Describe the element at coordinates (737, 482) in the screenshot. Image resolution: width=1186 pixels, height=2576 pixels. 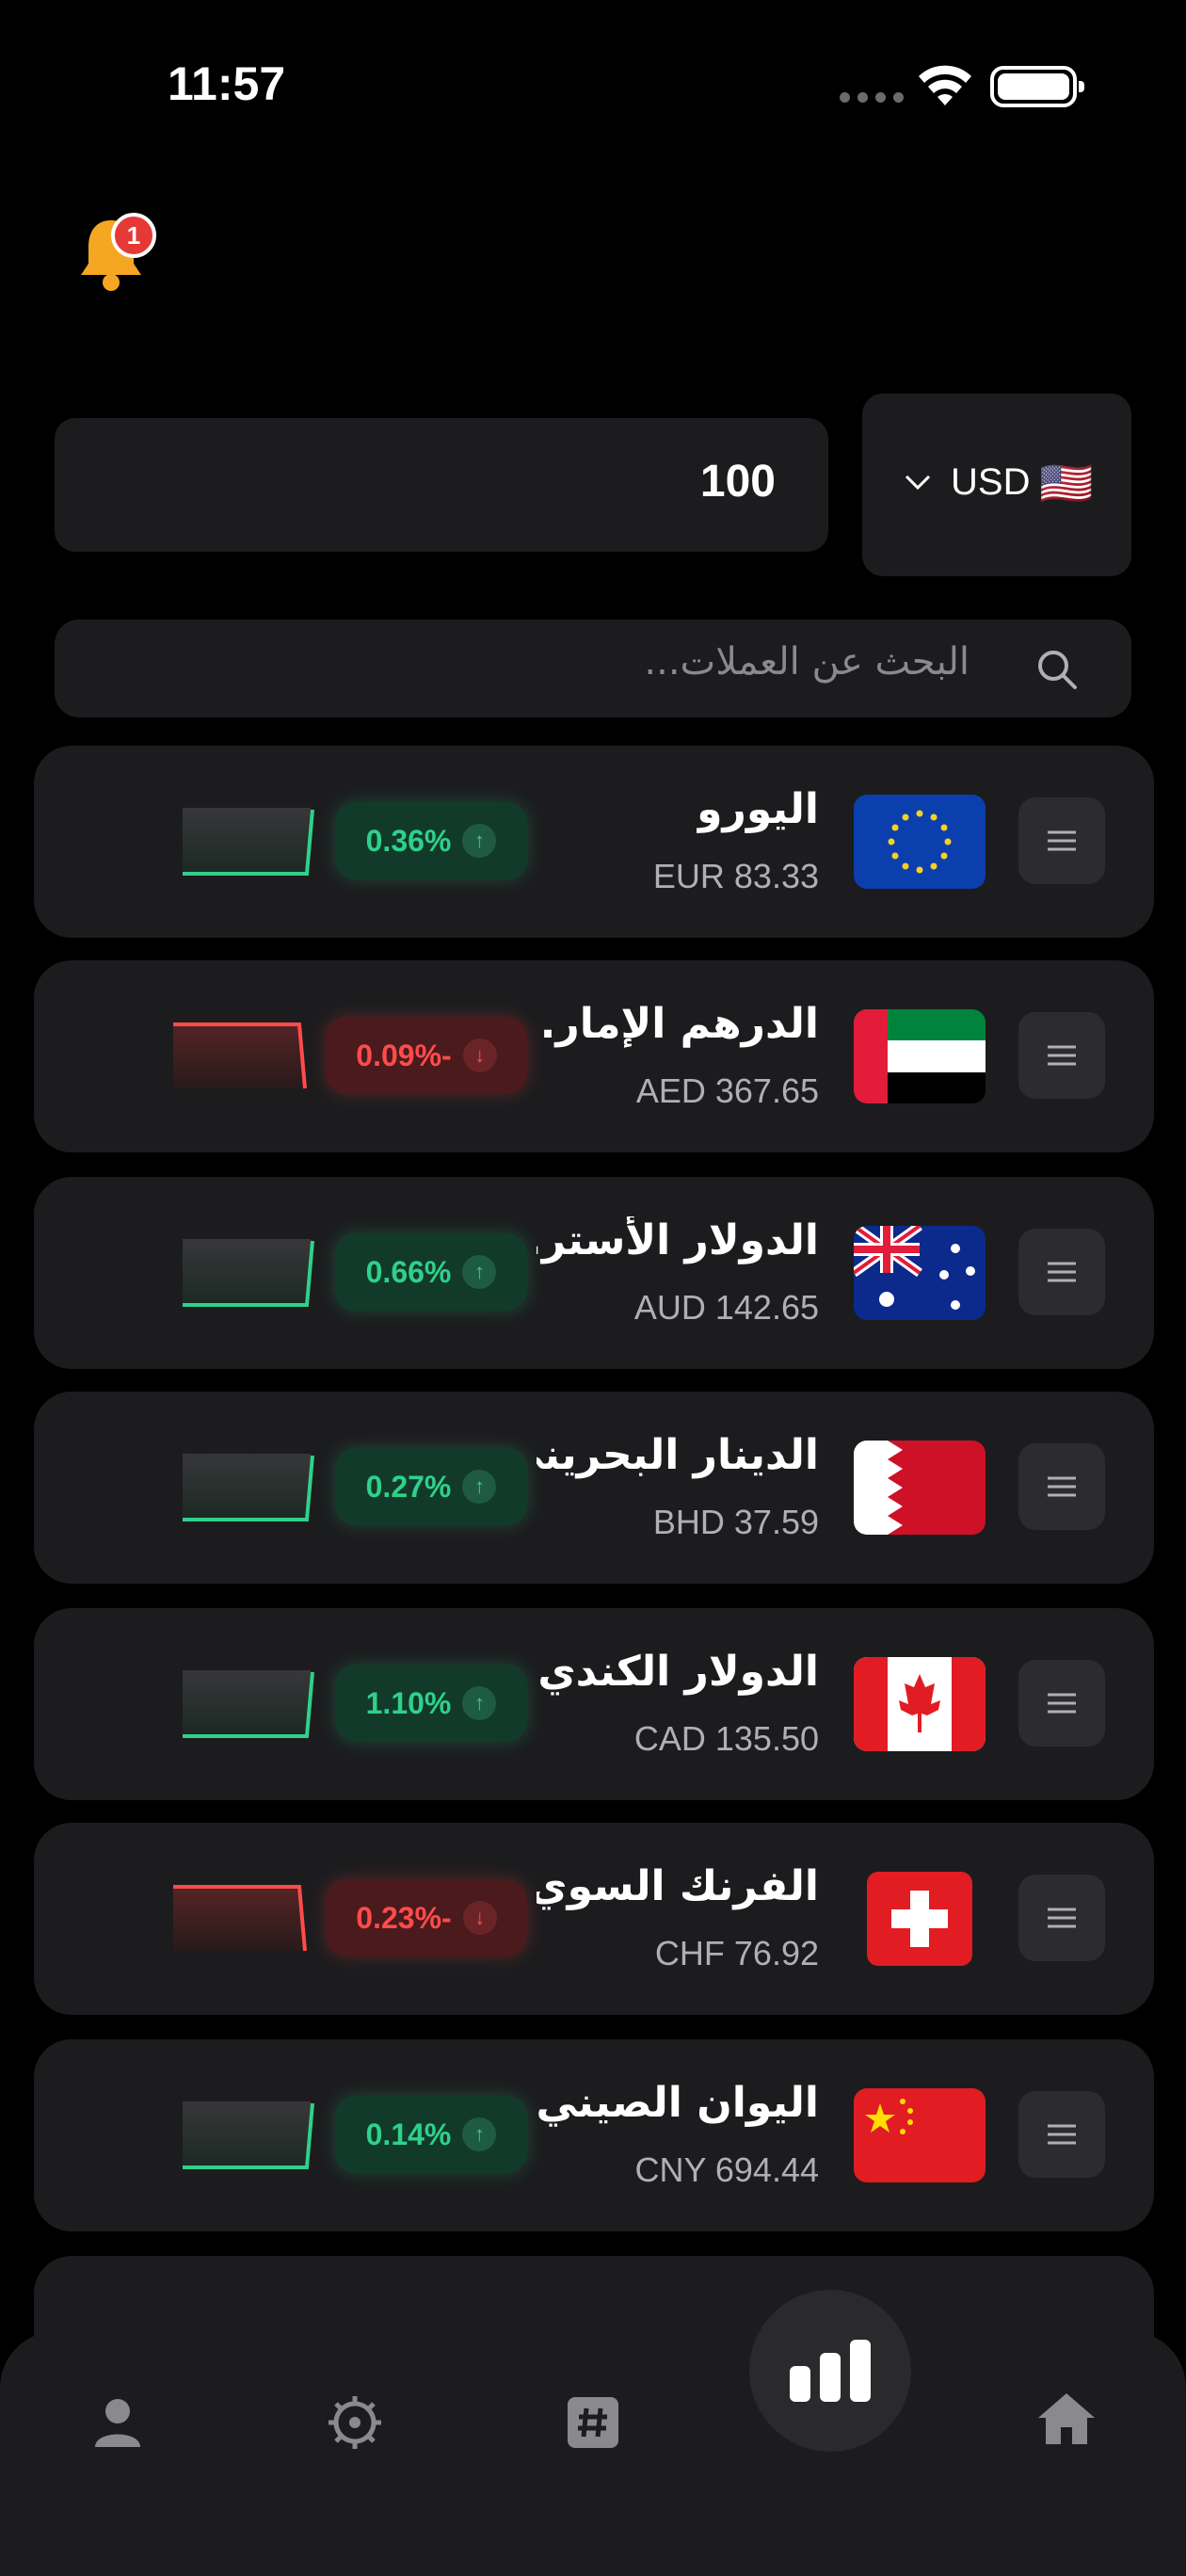
I see `amount-value: 100` at that location.